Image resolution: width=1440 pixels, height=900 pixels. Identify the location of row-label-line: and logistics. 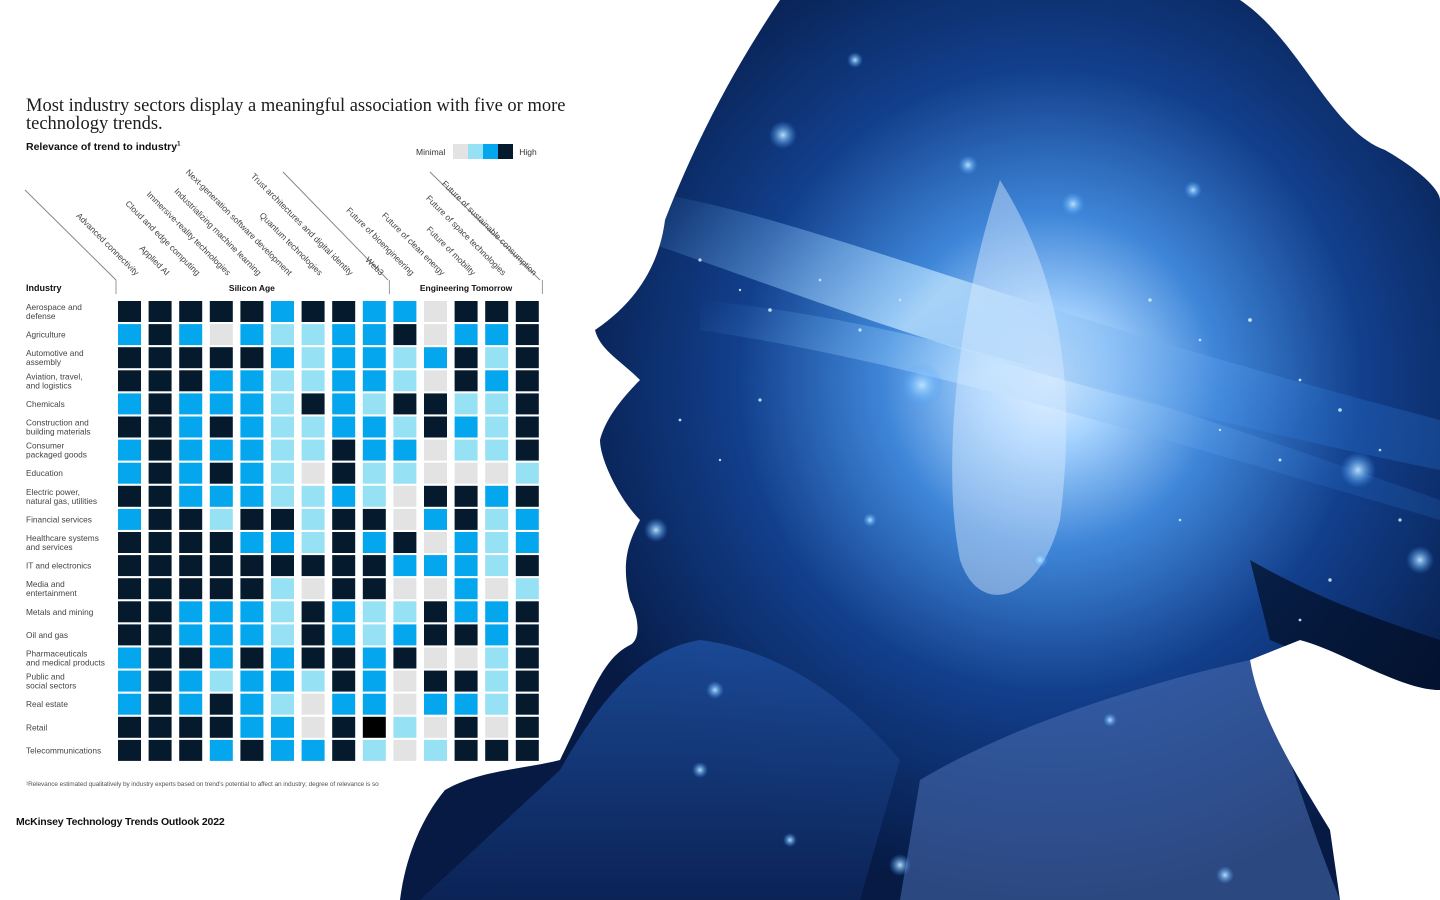
(49, 385).